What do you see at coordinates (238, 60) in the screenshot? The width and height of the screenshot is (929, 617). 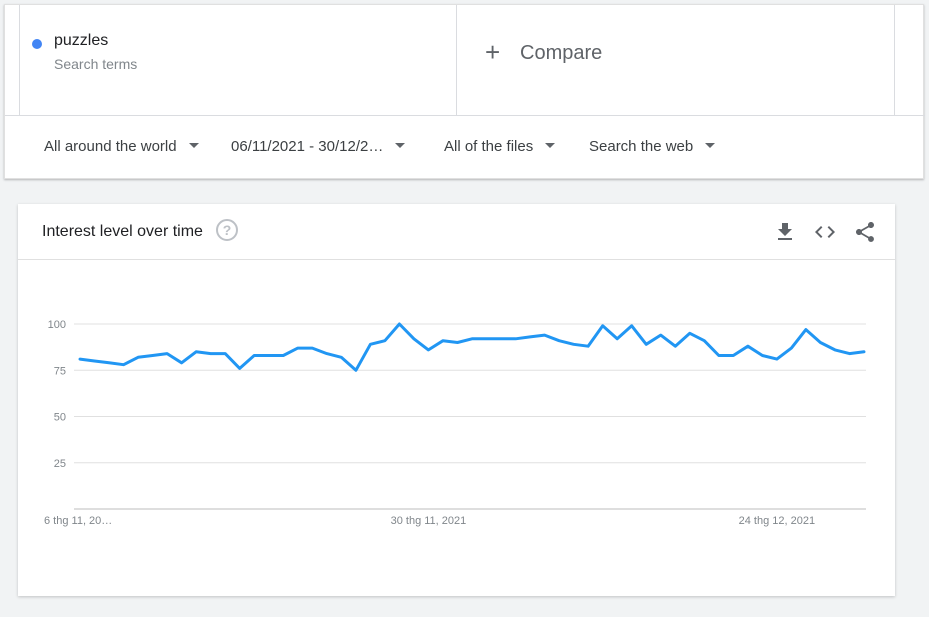 I see `search-term-card: puzzles Search terms` at bounding box center [238, 60].